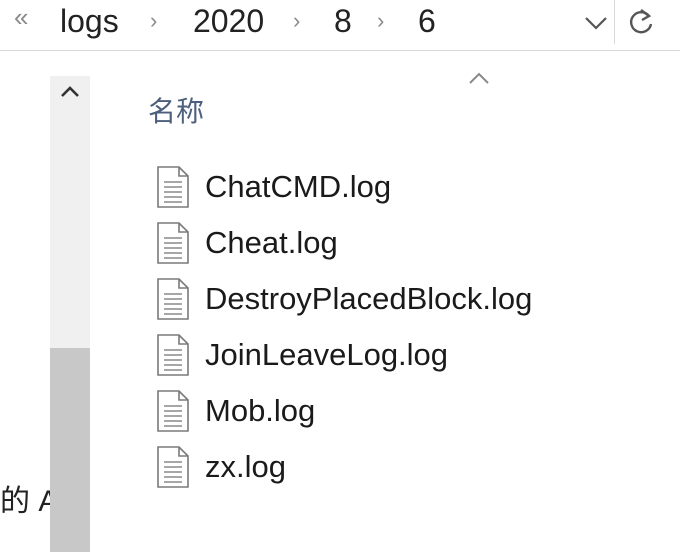 The height and width of the screenshot is (552, 680). What do you see at coordinates (89, 21) in the screenshot?
I see `breadcrumb-logs: logs` at bounding box center [89, 21].